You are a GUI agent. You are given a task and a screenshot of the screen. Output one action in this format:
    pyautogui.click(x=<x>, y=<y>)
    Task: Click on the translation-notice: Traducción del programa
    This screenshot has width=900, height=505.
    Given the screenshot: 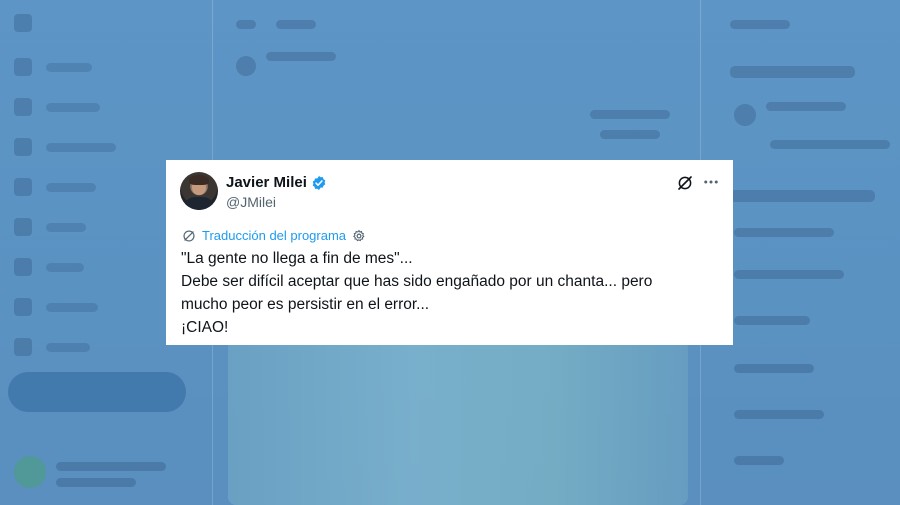 What is the action you would take?
    pyautogui.click(x=274, y=235)
    